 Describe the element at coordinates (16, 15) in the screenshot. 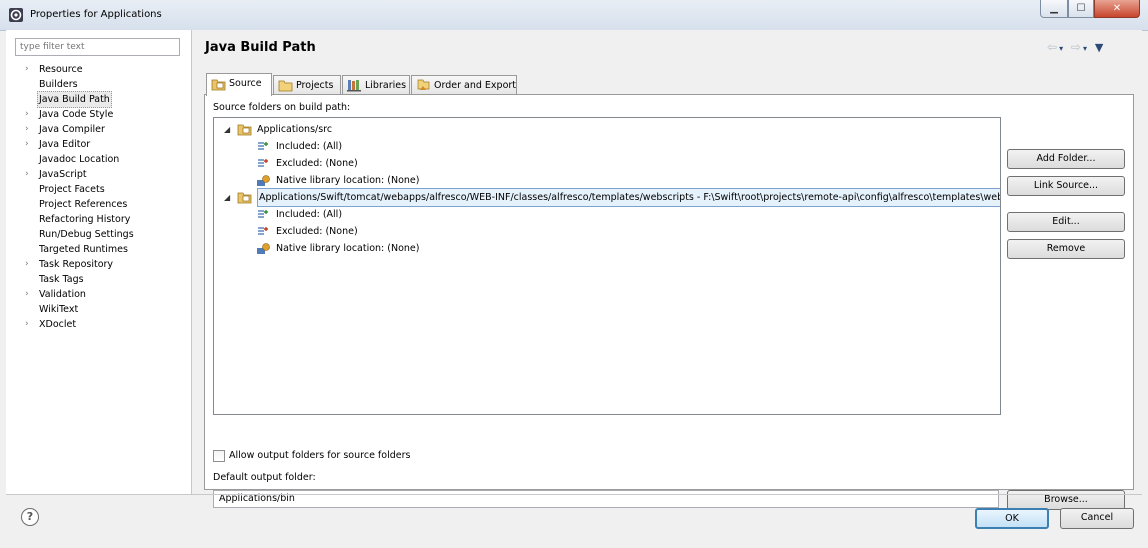

I see `eclipse-app-icon` at that location.